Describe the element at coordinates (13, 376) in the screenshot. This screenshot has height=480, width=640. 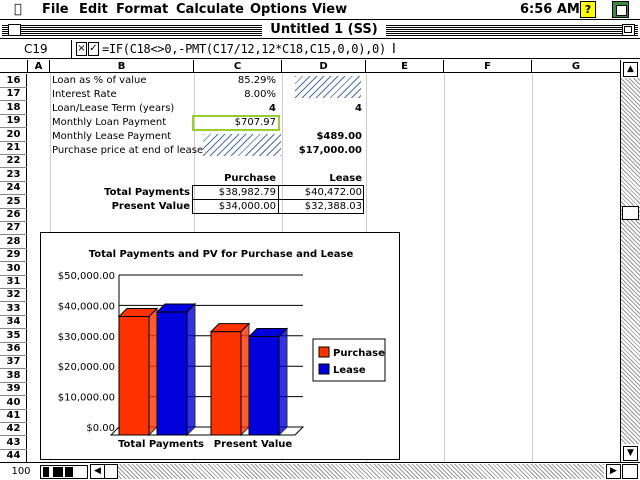
I see `row-header-38: 38` at that location.